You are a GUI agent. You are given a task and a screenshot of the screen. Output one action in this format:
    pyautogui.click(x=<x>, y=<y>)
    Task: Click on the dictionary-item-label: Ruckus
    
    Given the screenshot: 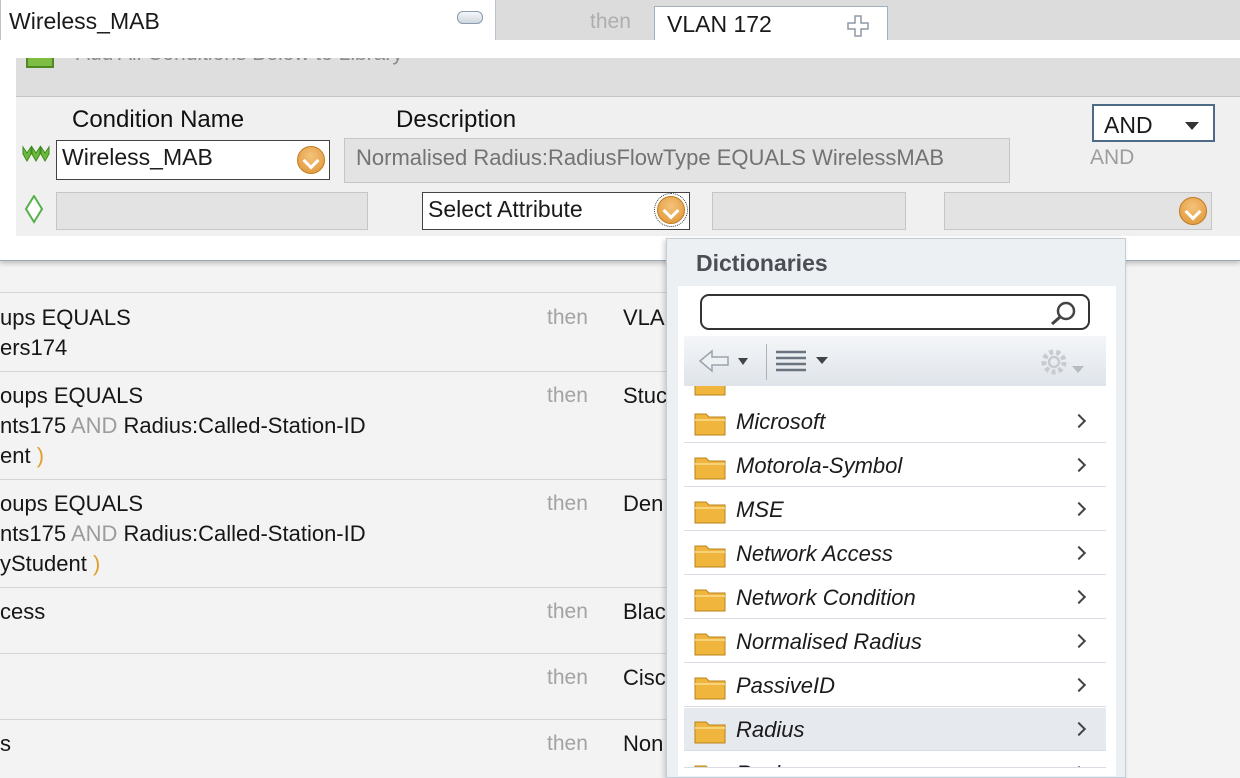 What is the action you would take?
    pyautogui.click(x=772, y=764)
    